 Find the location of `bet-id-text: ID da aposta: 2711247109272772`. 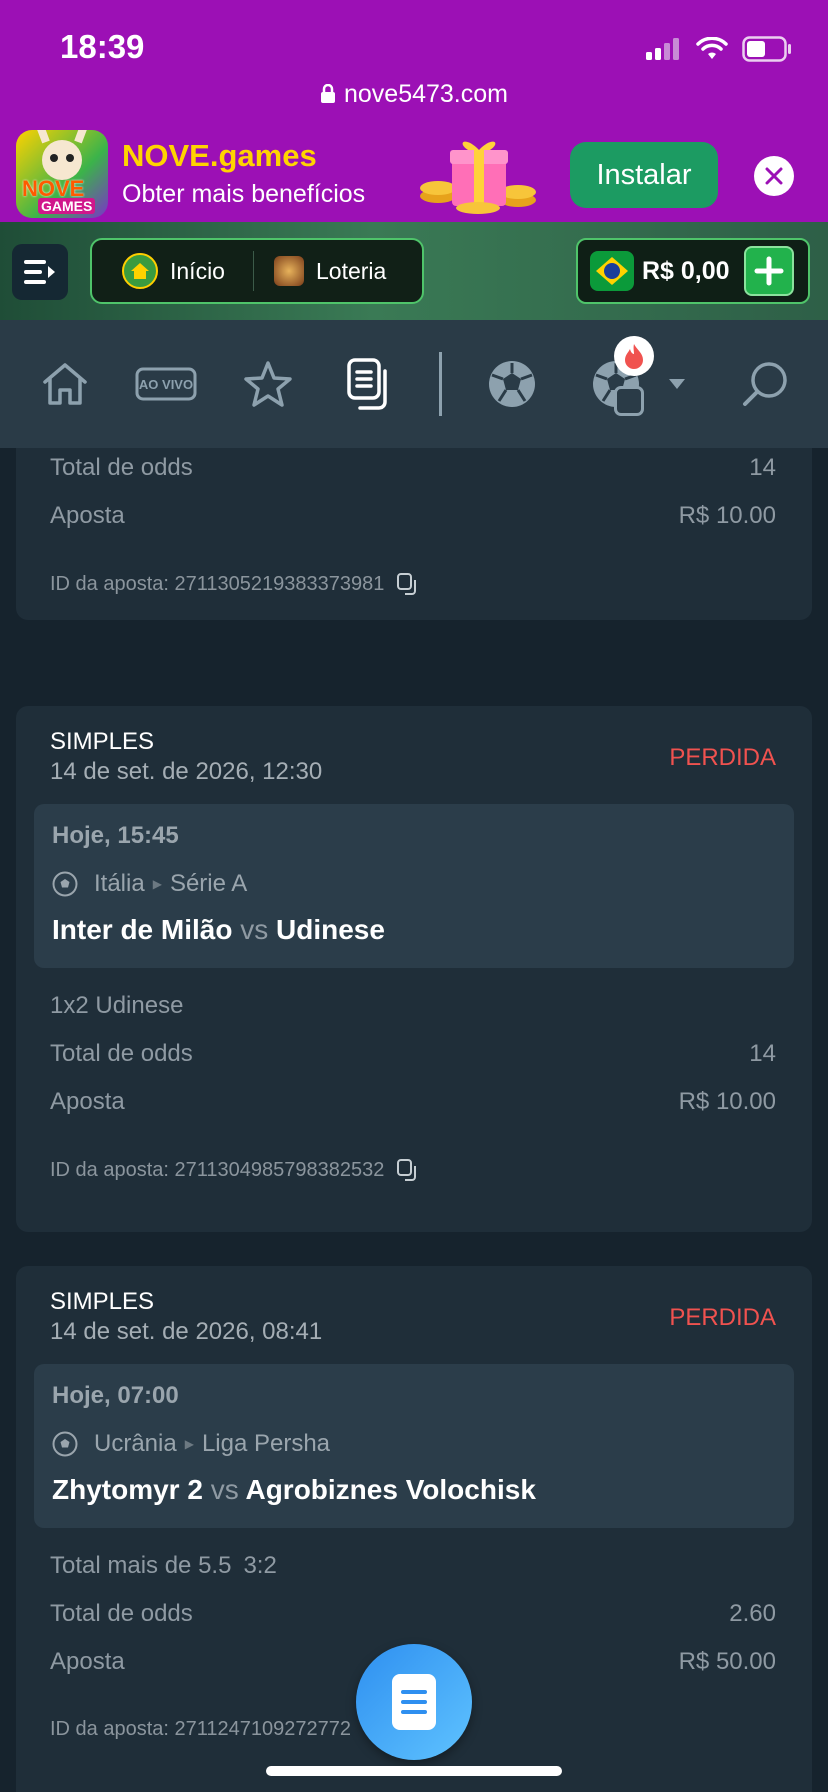

bet-id-text: ID da aposta: 2711247109272772 is located at coordinates (201, 1729).